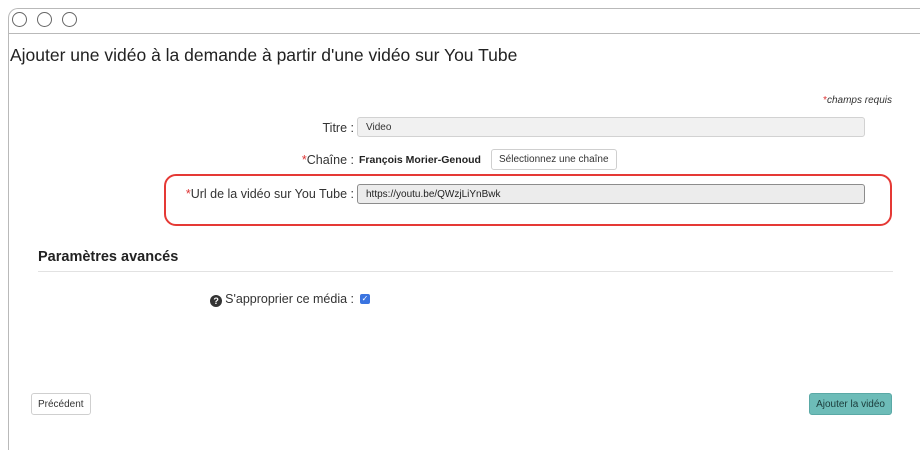  I want to click on help-icon: ?, so click(216, 301).